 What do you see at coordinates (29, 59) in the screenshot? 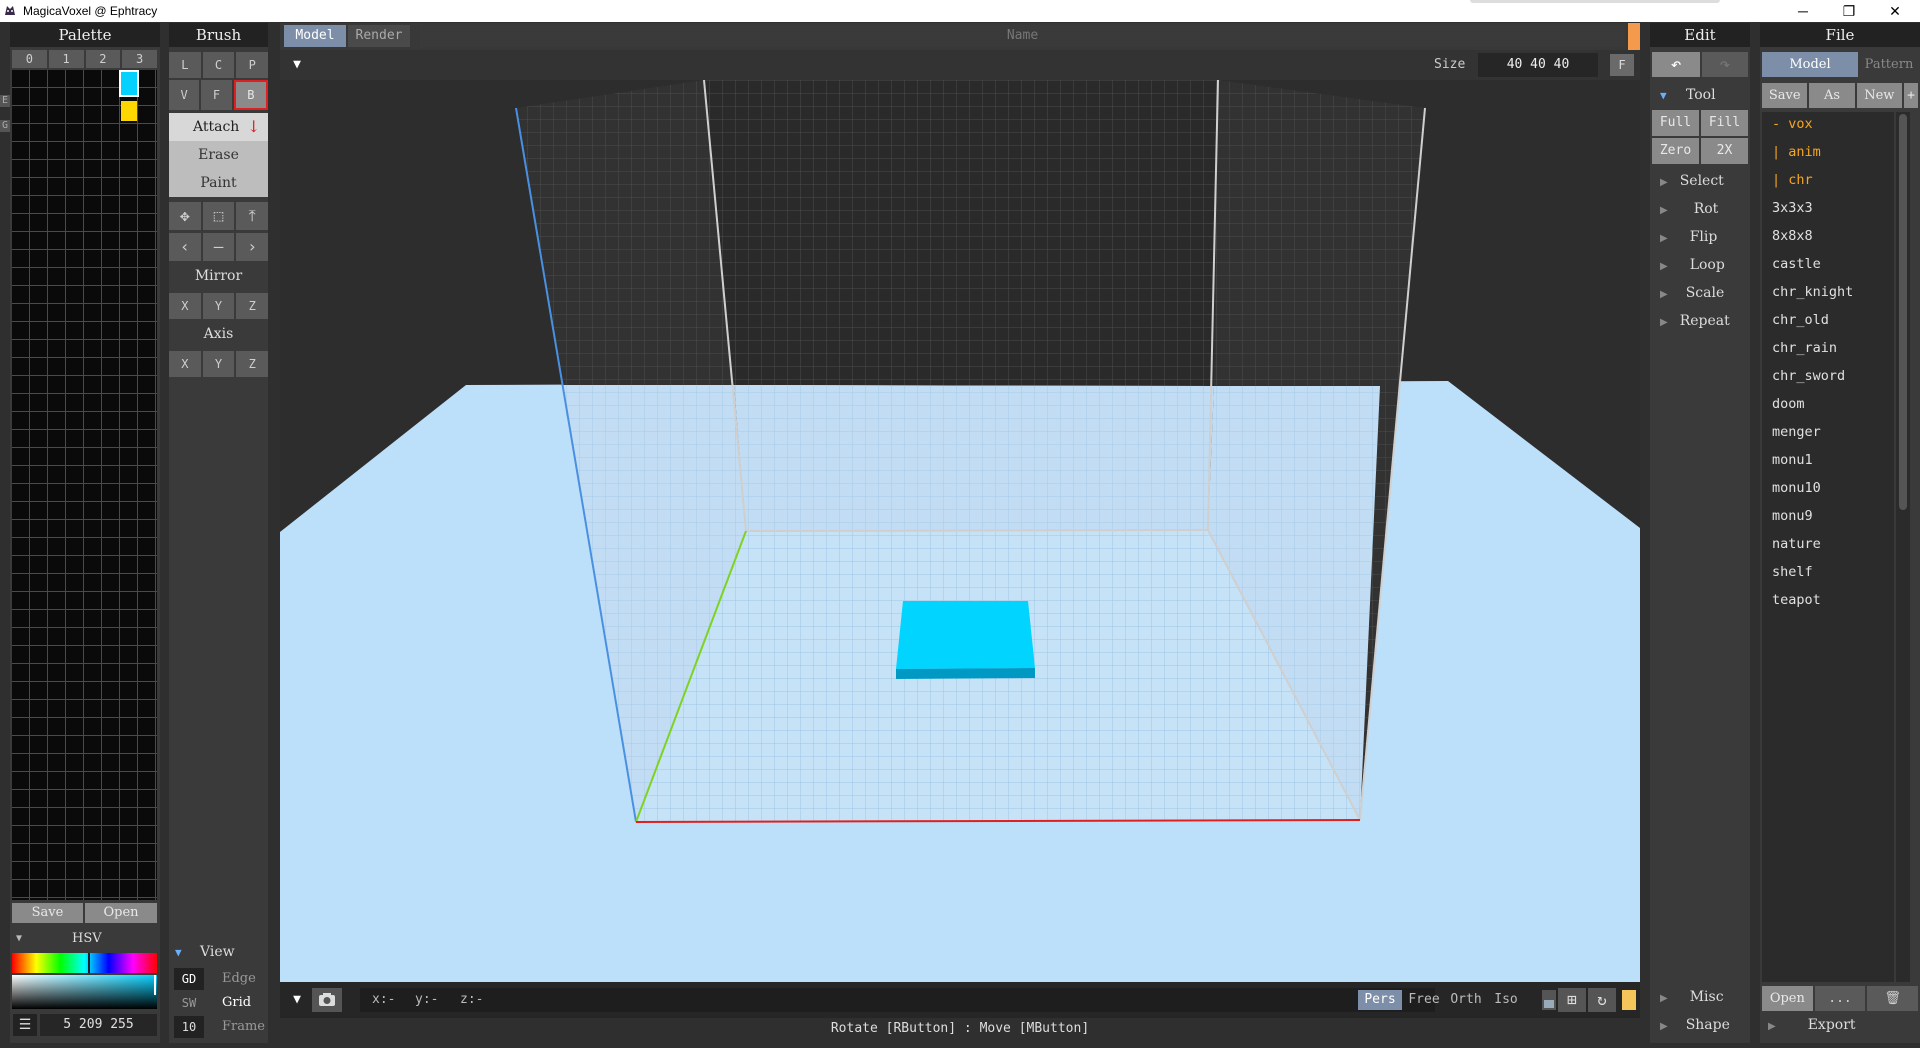
I see `palette-tab-0: 0` at bounding box center [29, 59].